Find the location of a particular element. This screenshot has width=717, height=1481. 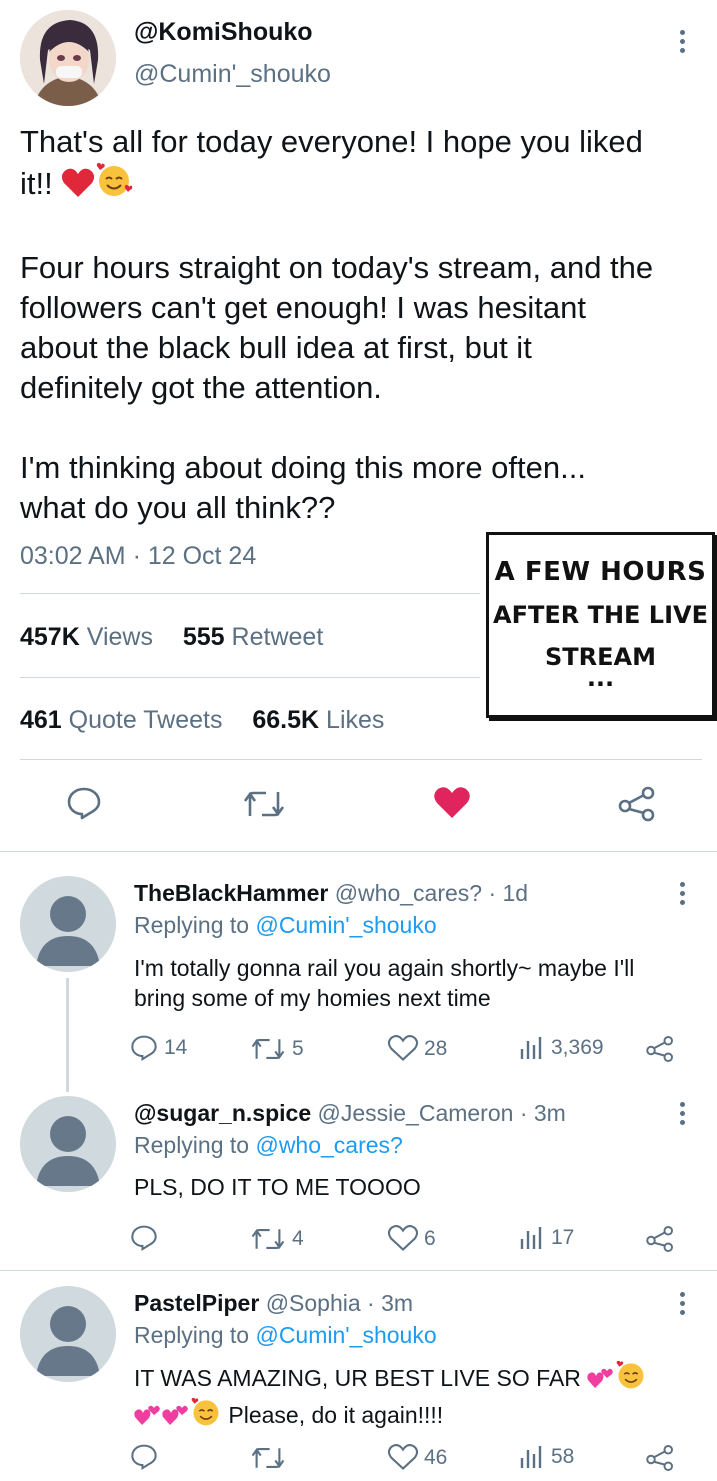

reply-header: @sugar_n.spice @Jessie_Cameron · 3m is located at coordinates (350, 1113).